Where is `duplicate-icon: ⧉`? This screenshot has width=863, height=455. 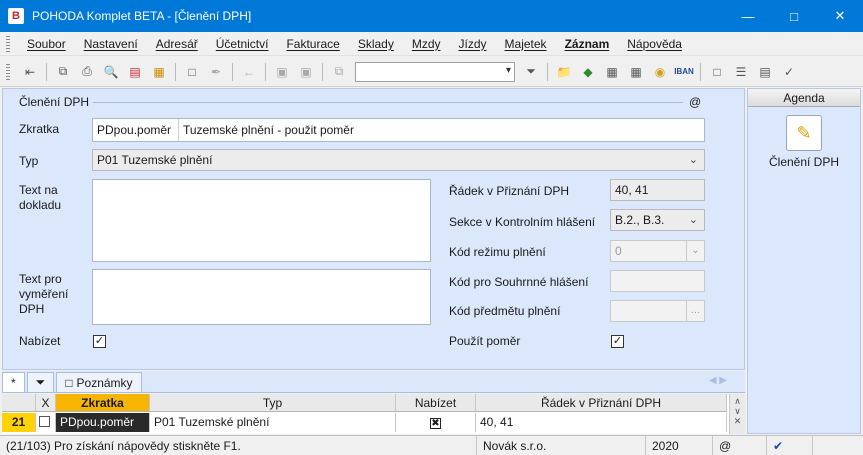 duplicate-icon: ⧉ is located at coordinates (339, 72).